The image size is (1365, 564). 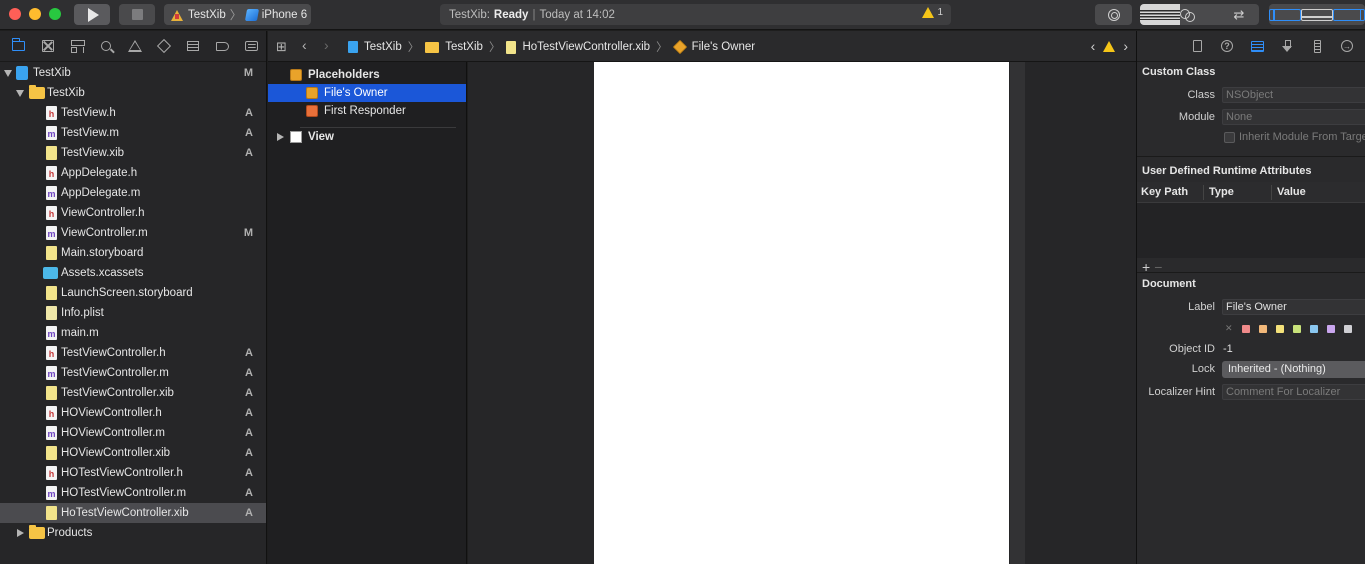 What do you see at coordinates (1285, 14) in the screenshot?
I see `toggle-navigator-button` at bounding box center [1285, 14].